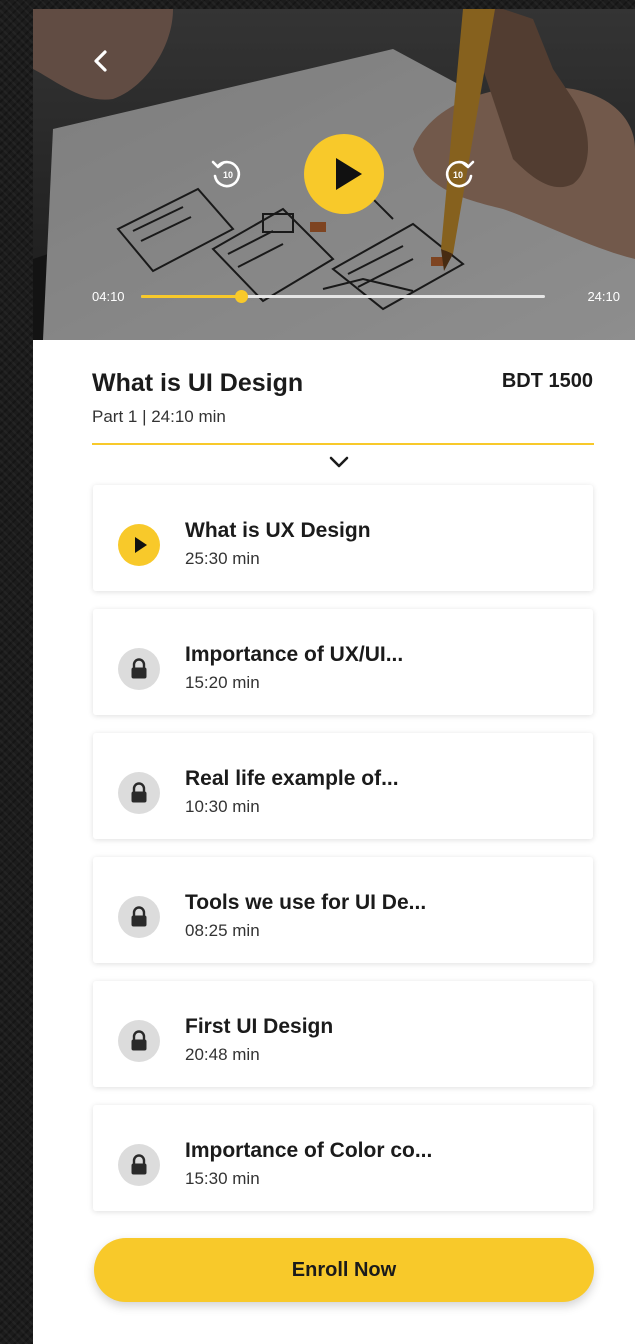 This screenshot has height=1344, width=635. Describe the element at coordinates (278, 530) in the screenshot. I see `lesson-title: What is UX Design` at that location.